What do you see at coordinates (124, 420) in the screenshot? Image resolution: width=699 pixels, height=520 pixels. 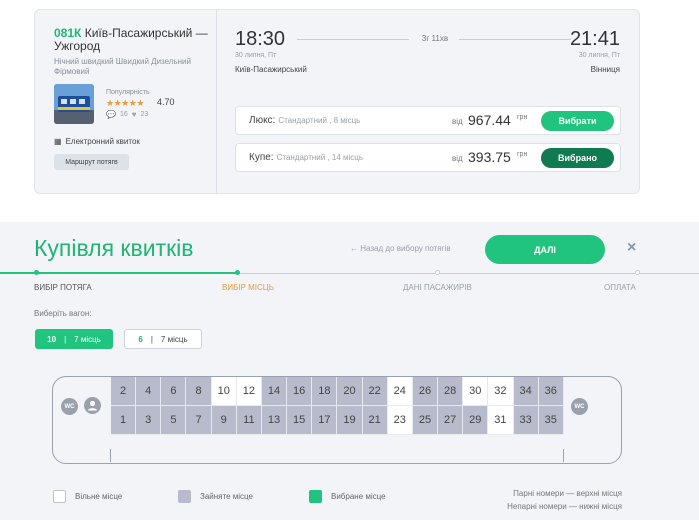 I see `seat-1: 1` at bounding box center [124, 420].